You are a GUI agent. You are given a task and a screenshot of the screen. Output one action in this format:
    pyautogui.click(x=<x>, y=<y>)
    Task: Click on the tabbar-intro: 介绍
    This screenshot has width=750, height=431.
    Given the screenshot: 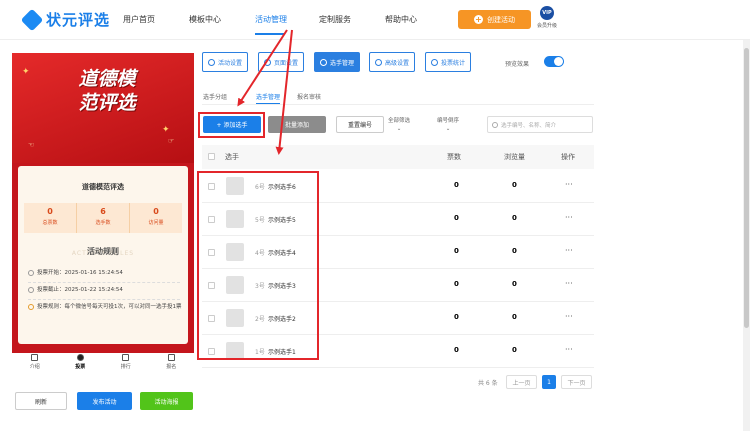 What is the action you would take?
    pyautogui.click(x=35, y=364)
    